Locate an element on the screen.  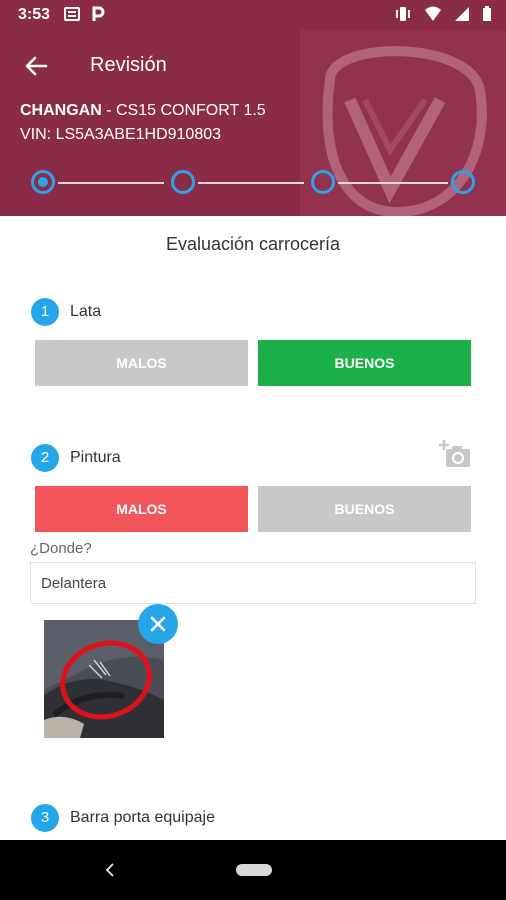
battery-icon is located at coordinates (487, 13).